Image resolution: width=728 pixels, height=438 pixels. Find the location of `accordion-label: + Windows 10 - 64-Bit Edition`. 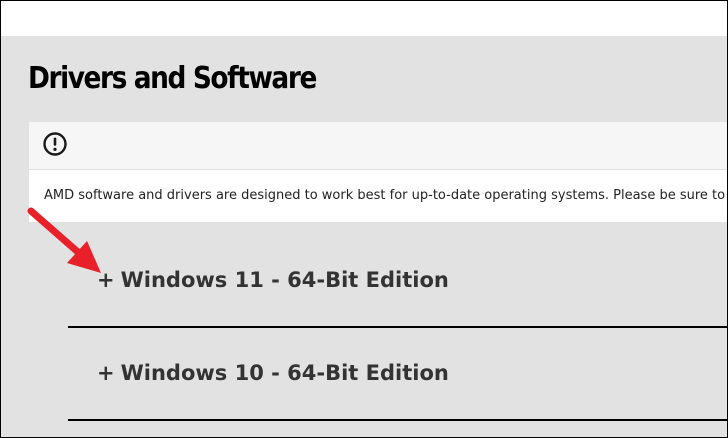

accordion-label: + Windows 10 - 64-Bit Edition is located at coordinates (273, 373).